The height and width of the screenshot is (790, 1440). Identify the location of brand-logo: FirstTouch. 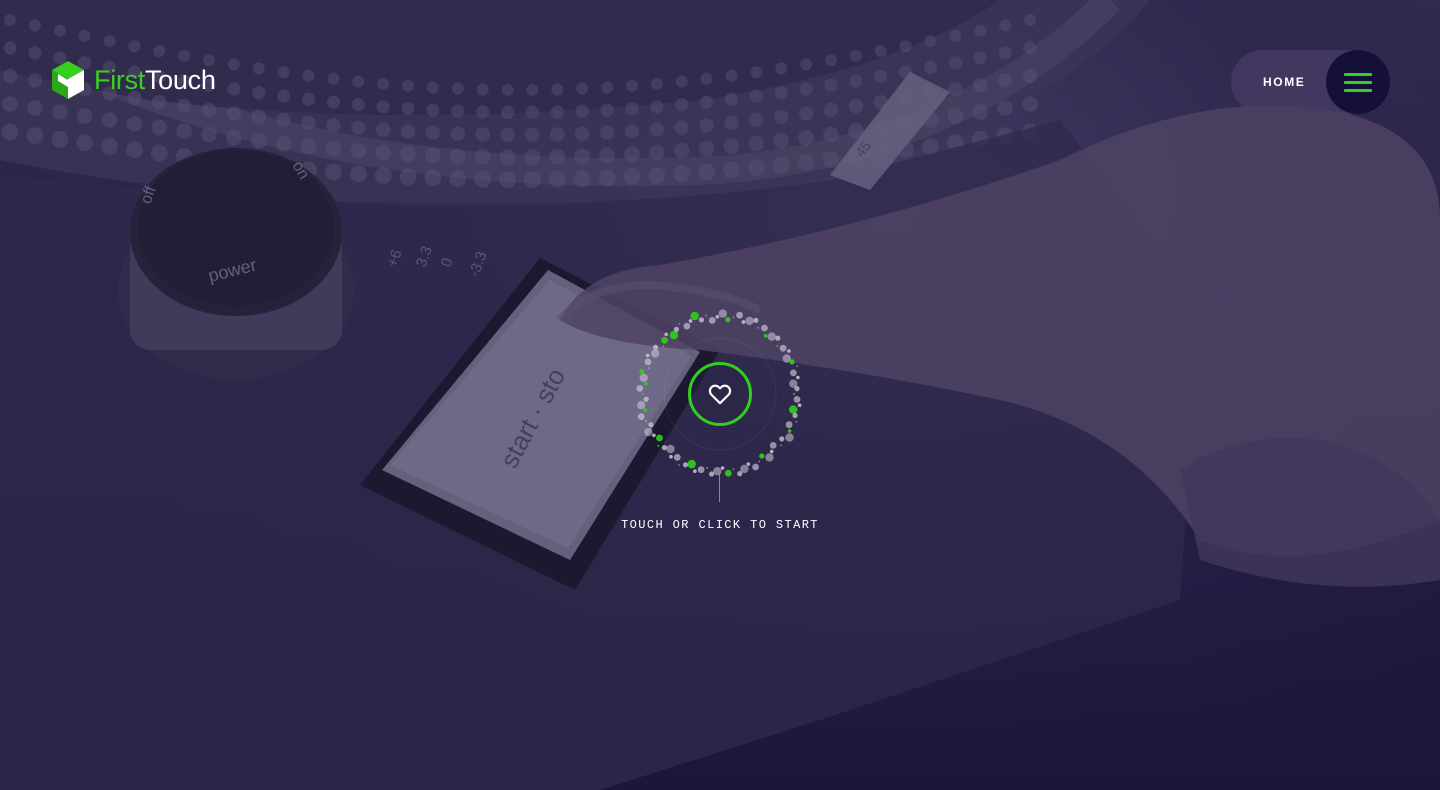
(133, 80).